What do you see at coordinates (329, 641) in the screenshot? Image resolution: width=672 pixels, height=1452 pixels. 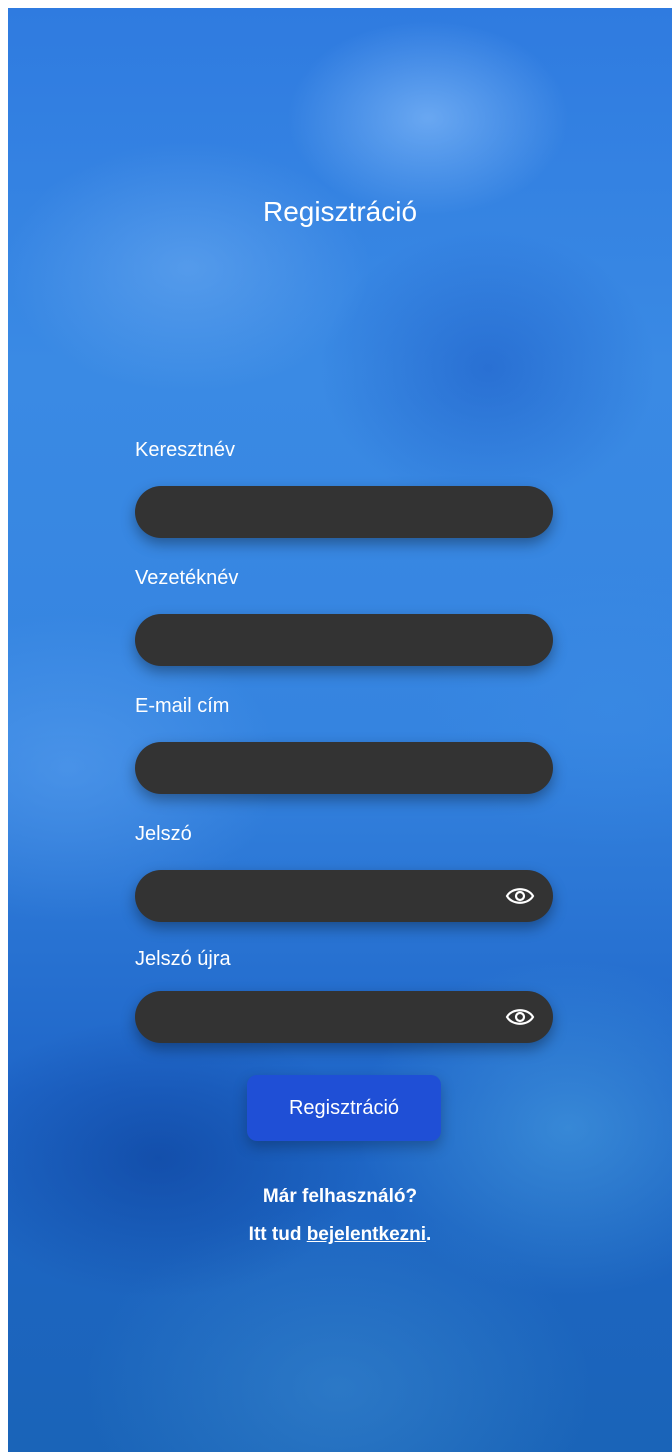 I see `last-name-input` at bounding box center [329, 641].